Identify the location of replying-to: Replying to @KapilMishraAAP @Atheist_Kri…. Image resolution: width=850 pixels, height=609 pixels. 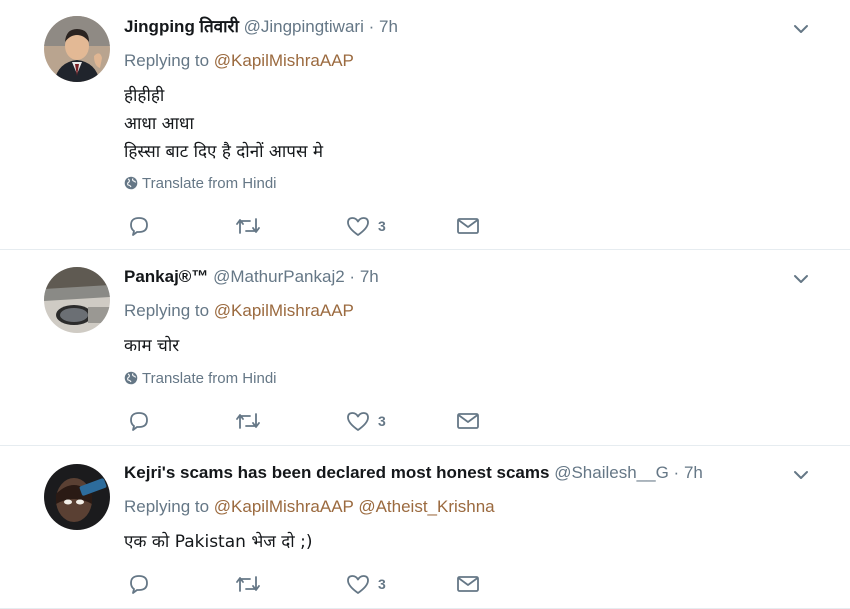
(309, 507).